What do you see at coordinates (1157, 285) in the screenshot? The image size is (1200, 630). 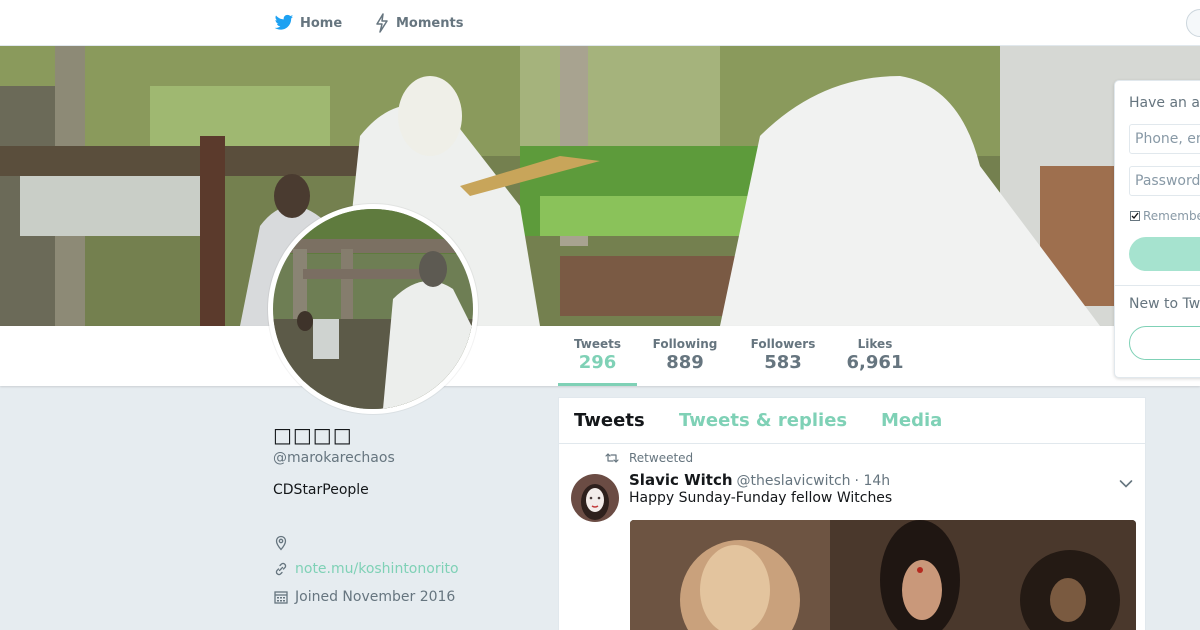 I see `login-divider` at bounding box center [1157, 285].